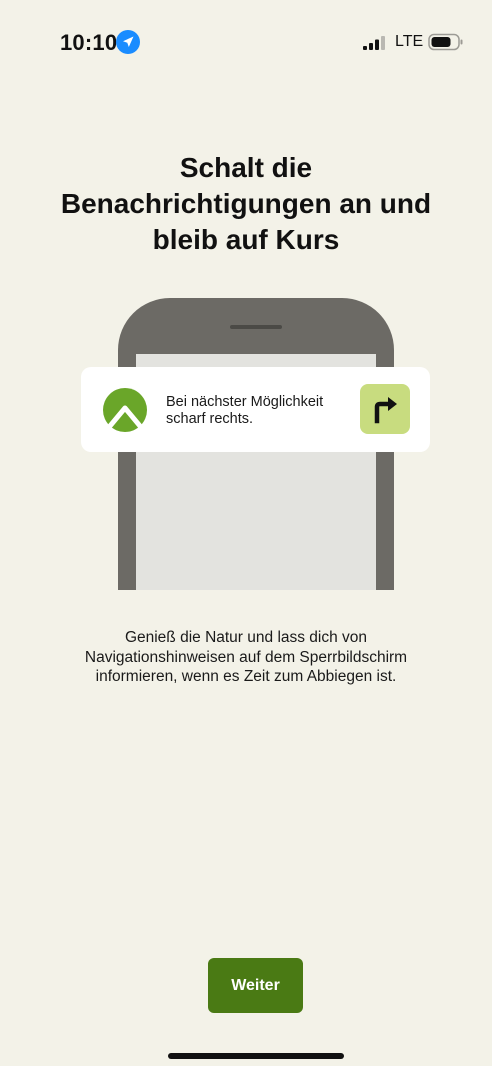 This screenshot has width=492, height=1066. Describe the element at coordinates (246, 637) in the screenshot. I see `description-line-1: Genieß die Natur und lass dich von` at that location.